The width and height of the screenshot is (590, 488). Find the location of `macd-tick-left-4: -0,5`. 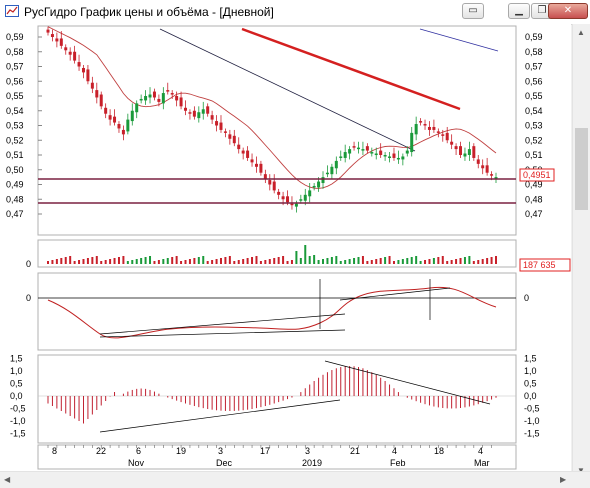

macd-tick-left-4: -0,5 is located at coordinates (18, 409).